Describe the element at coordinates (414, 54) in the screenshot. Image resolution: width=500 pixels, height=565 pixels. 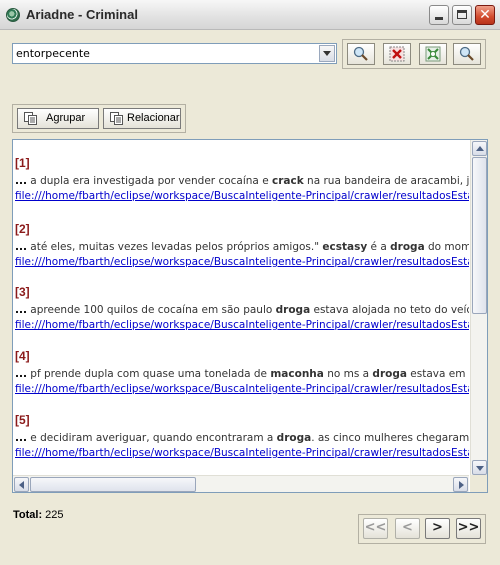
I see `search-toolbar` at that location.